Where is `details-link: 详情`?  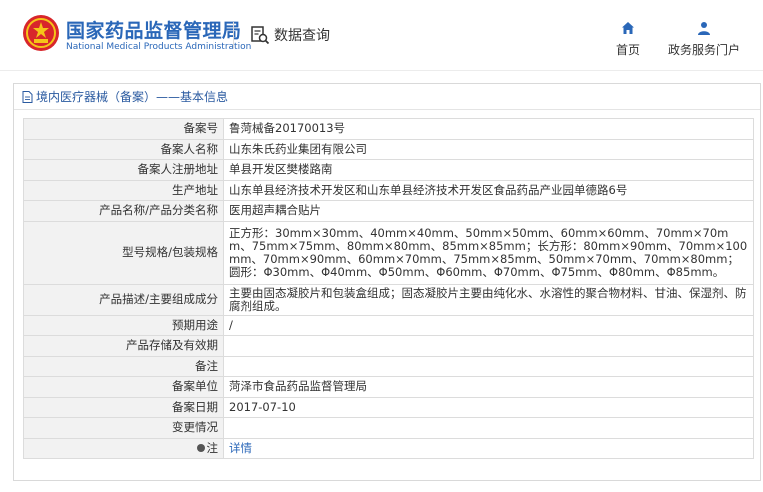
details-link: 详情 is located at coordinates (240, 448).